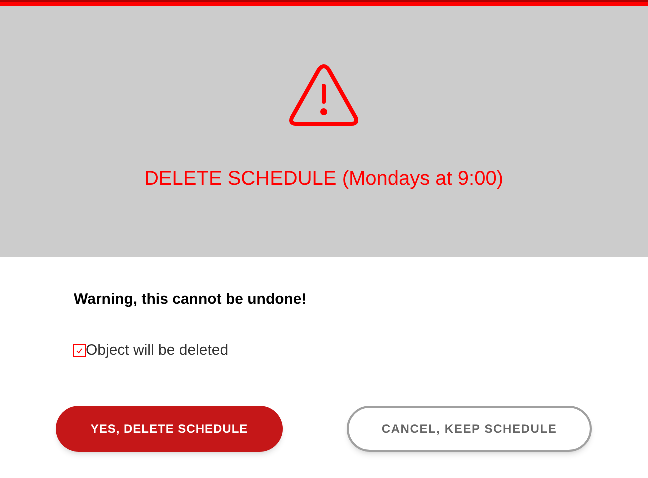  Describe the element at coordinates (157, 350) in the screenshot. I see `checkbox-label: Object will be deleted` at that location.